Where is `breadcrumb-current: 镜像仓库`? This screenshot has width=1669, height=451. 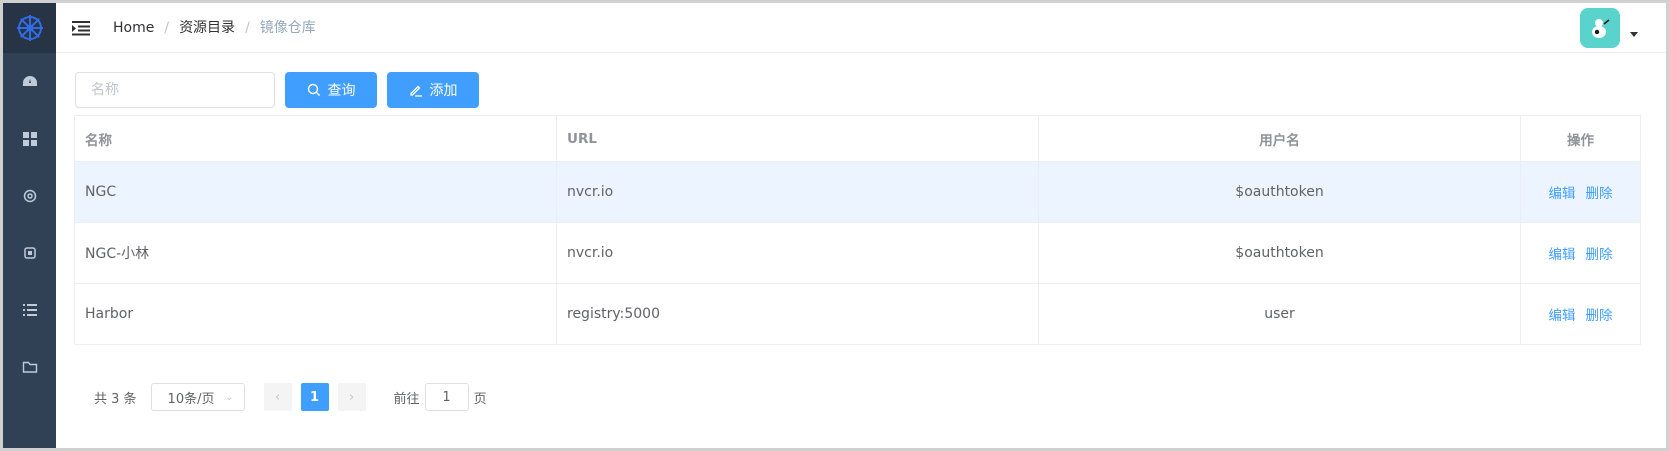
breadcrumb-current: 镜像仓库 is located at coordinates (287, 28).